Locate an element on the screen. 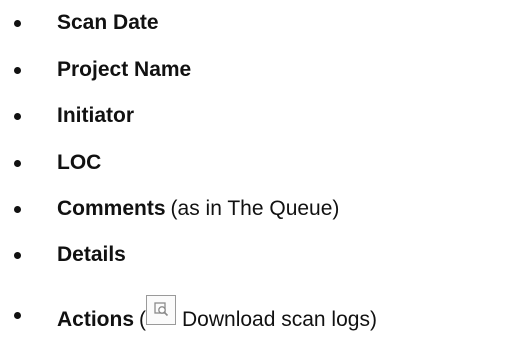  item-label: Actions is located at coordinates (96, 319).